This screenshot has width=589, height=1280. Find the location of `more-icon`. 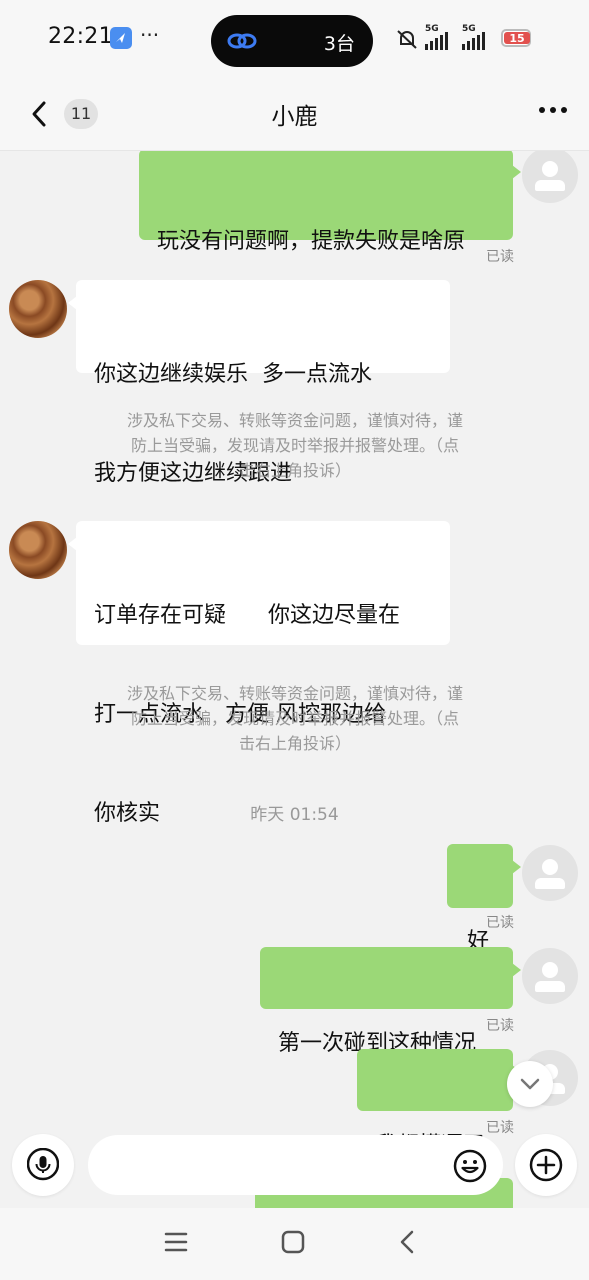

more-icon is located at coordinates (553, 110).